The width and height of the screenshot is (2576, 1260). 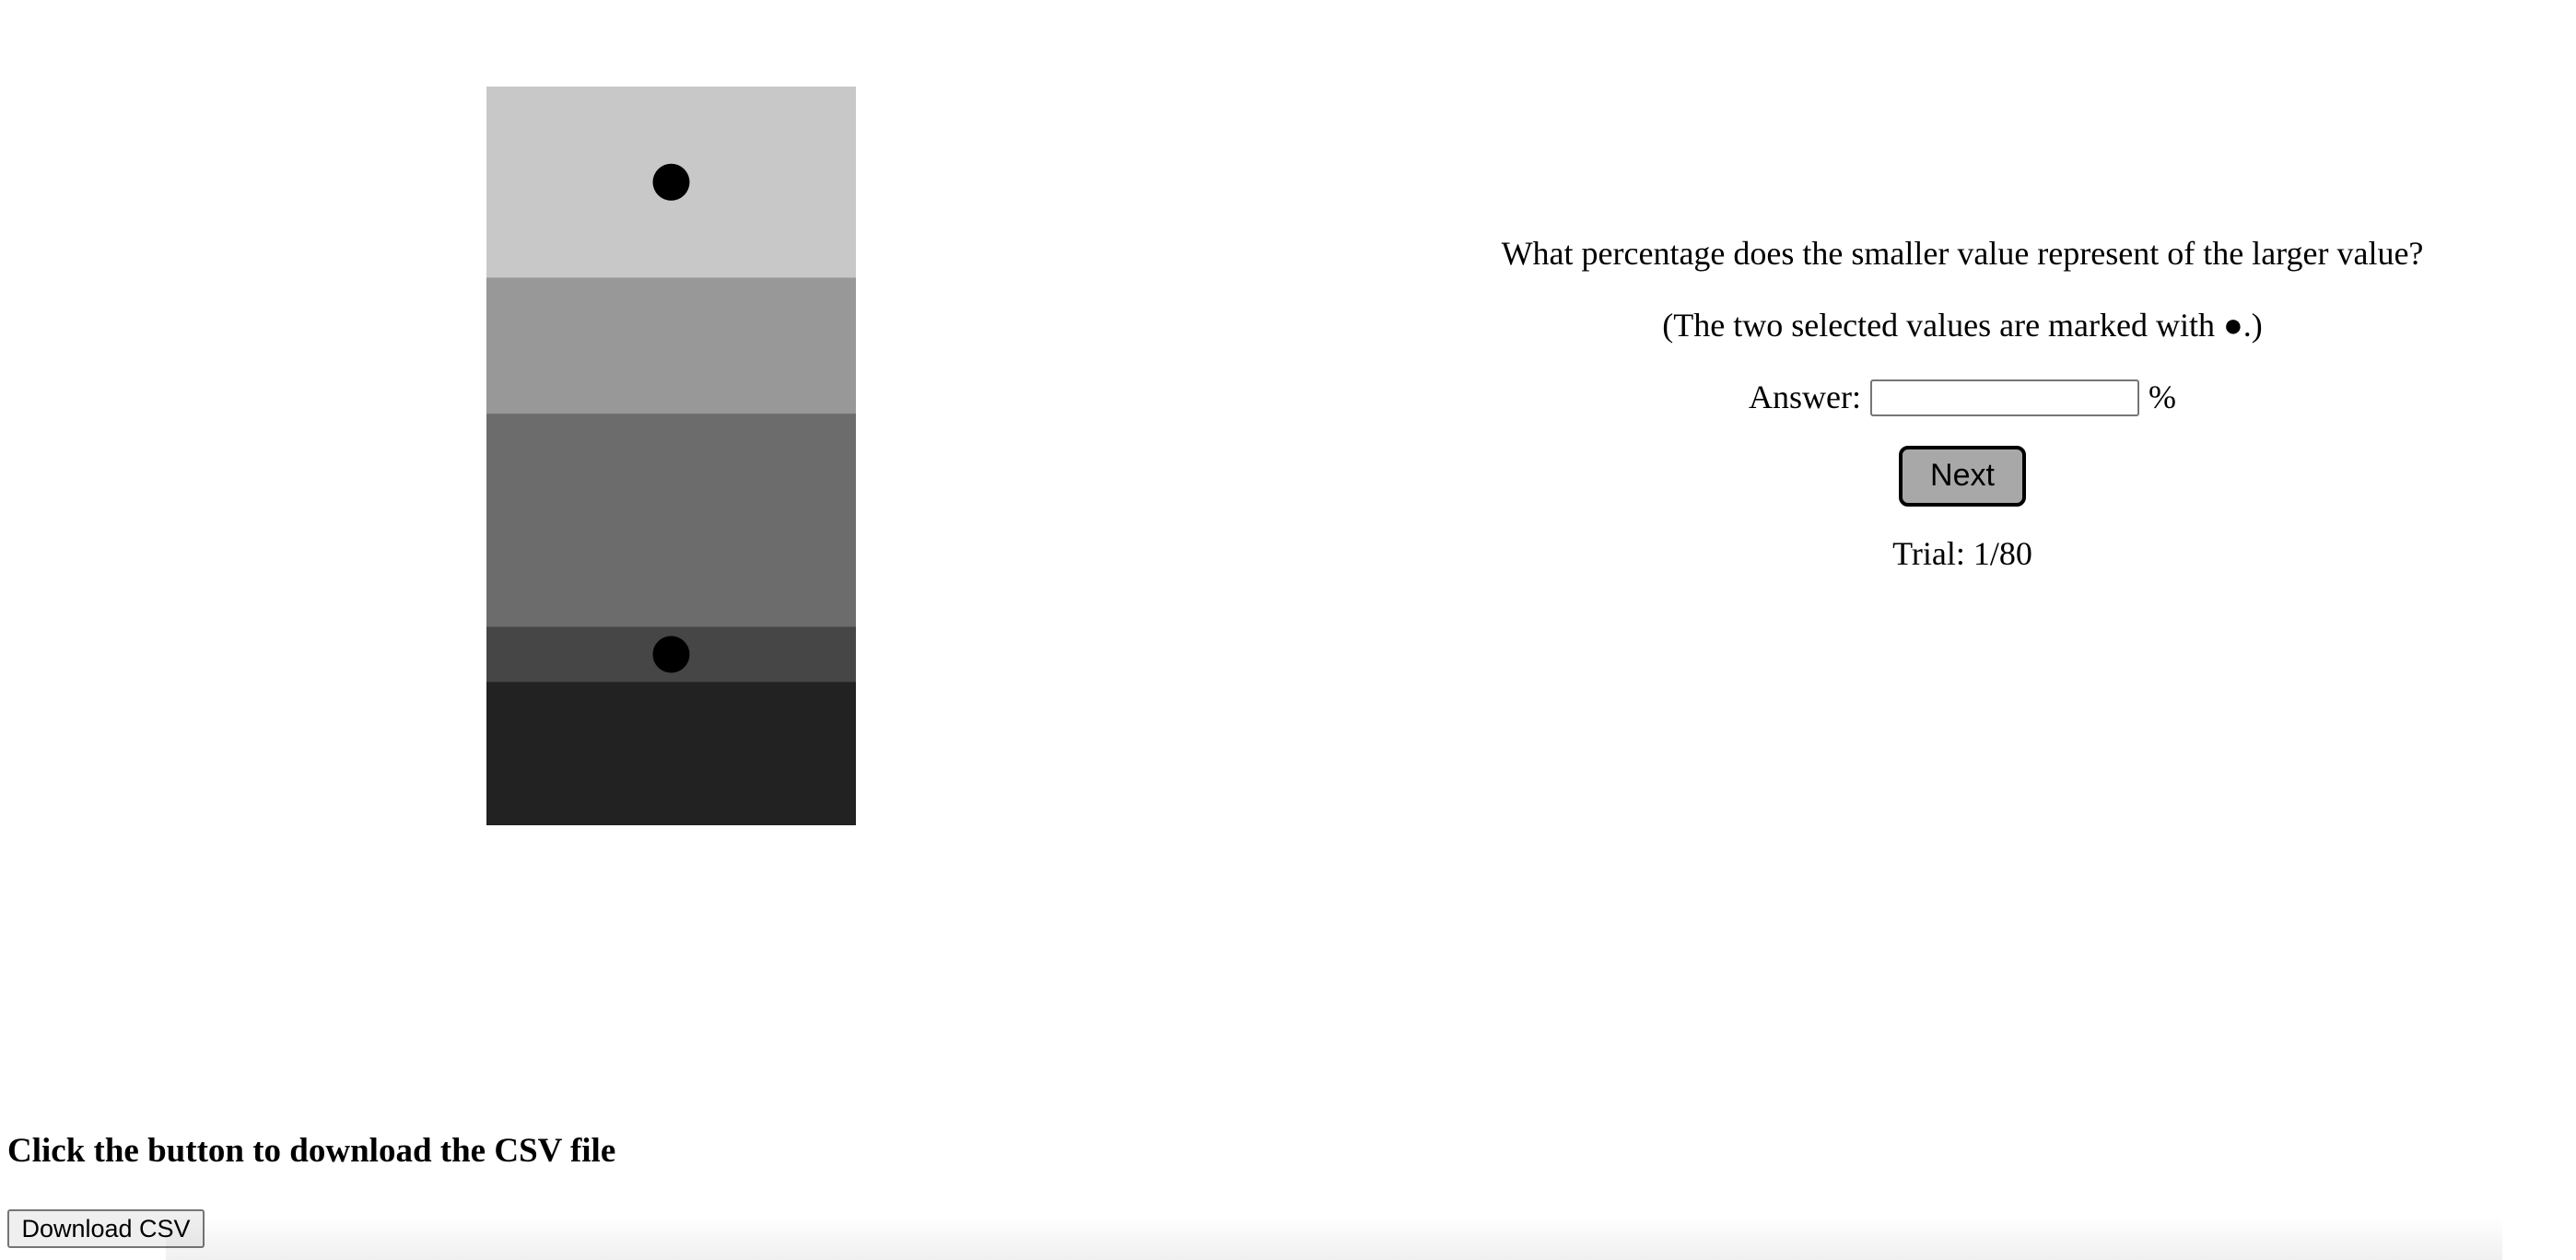 I want to click on answer-row: Answer: %, so click(x=1963, y=397).